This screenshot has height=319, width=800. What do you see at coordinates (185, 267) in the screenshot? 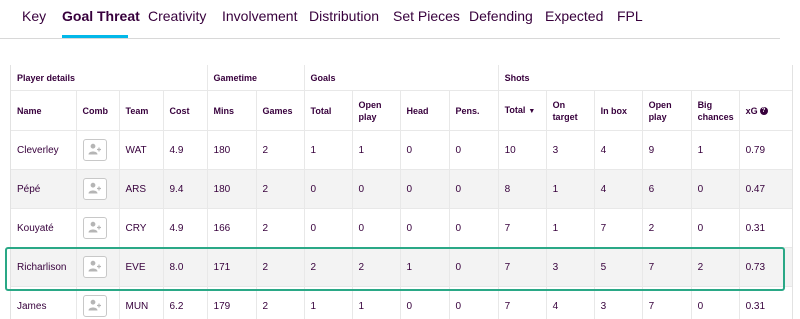
I see `cell-cost: 8.0` at bounding box center [185, 267].